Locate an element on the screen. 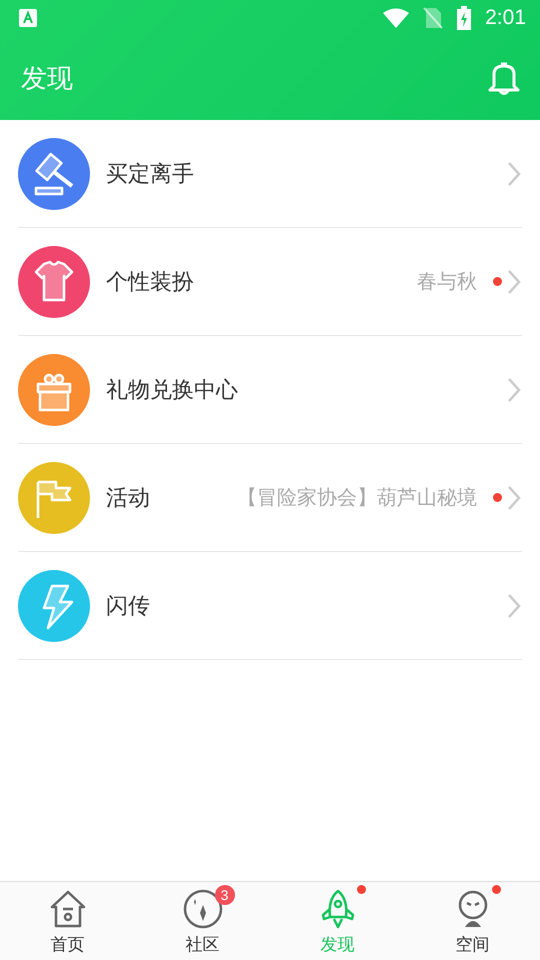  count-badge: 3 is located at coordinates (224, 894).